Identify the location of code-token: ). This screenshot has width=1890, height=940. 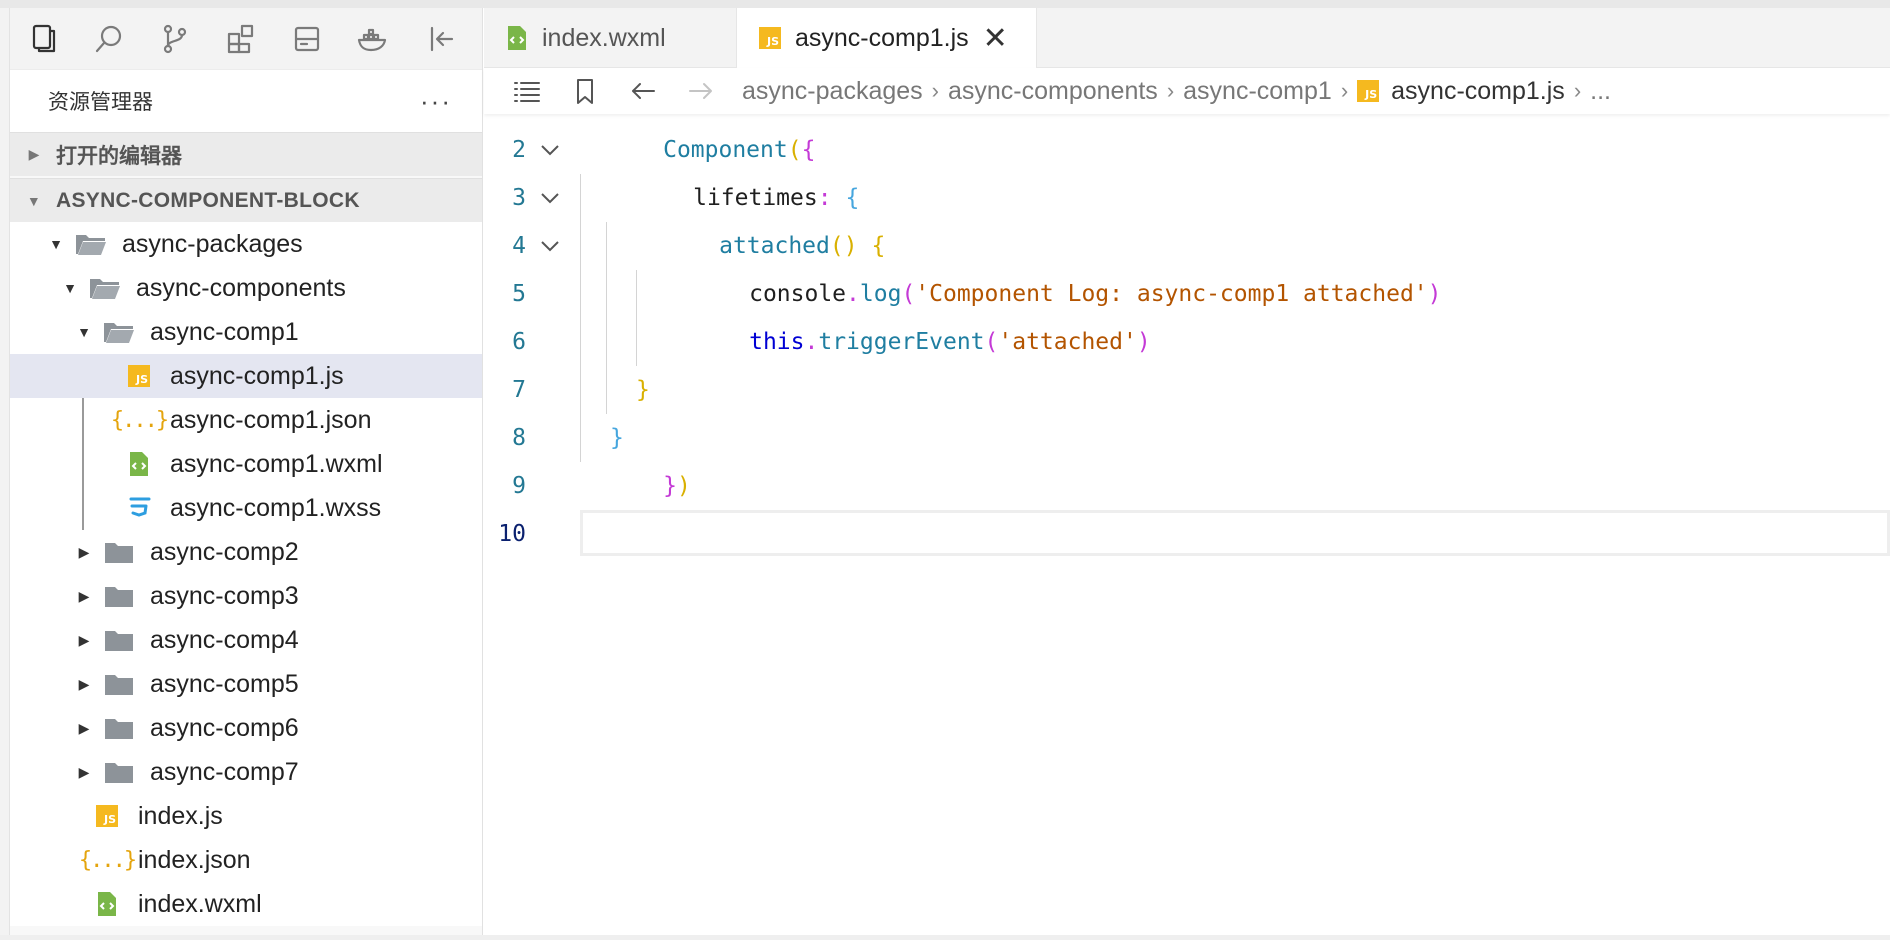
(1434, 294).